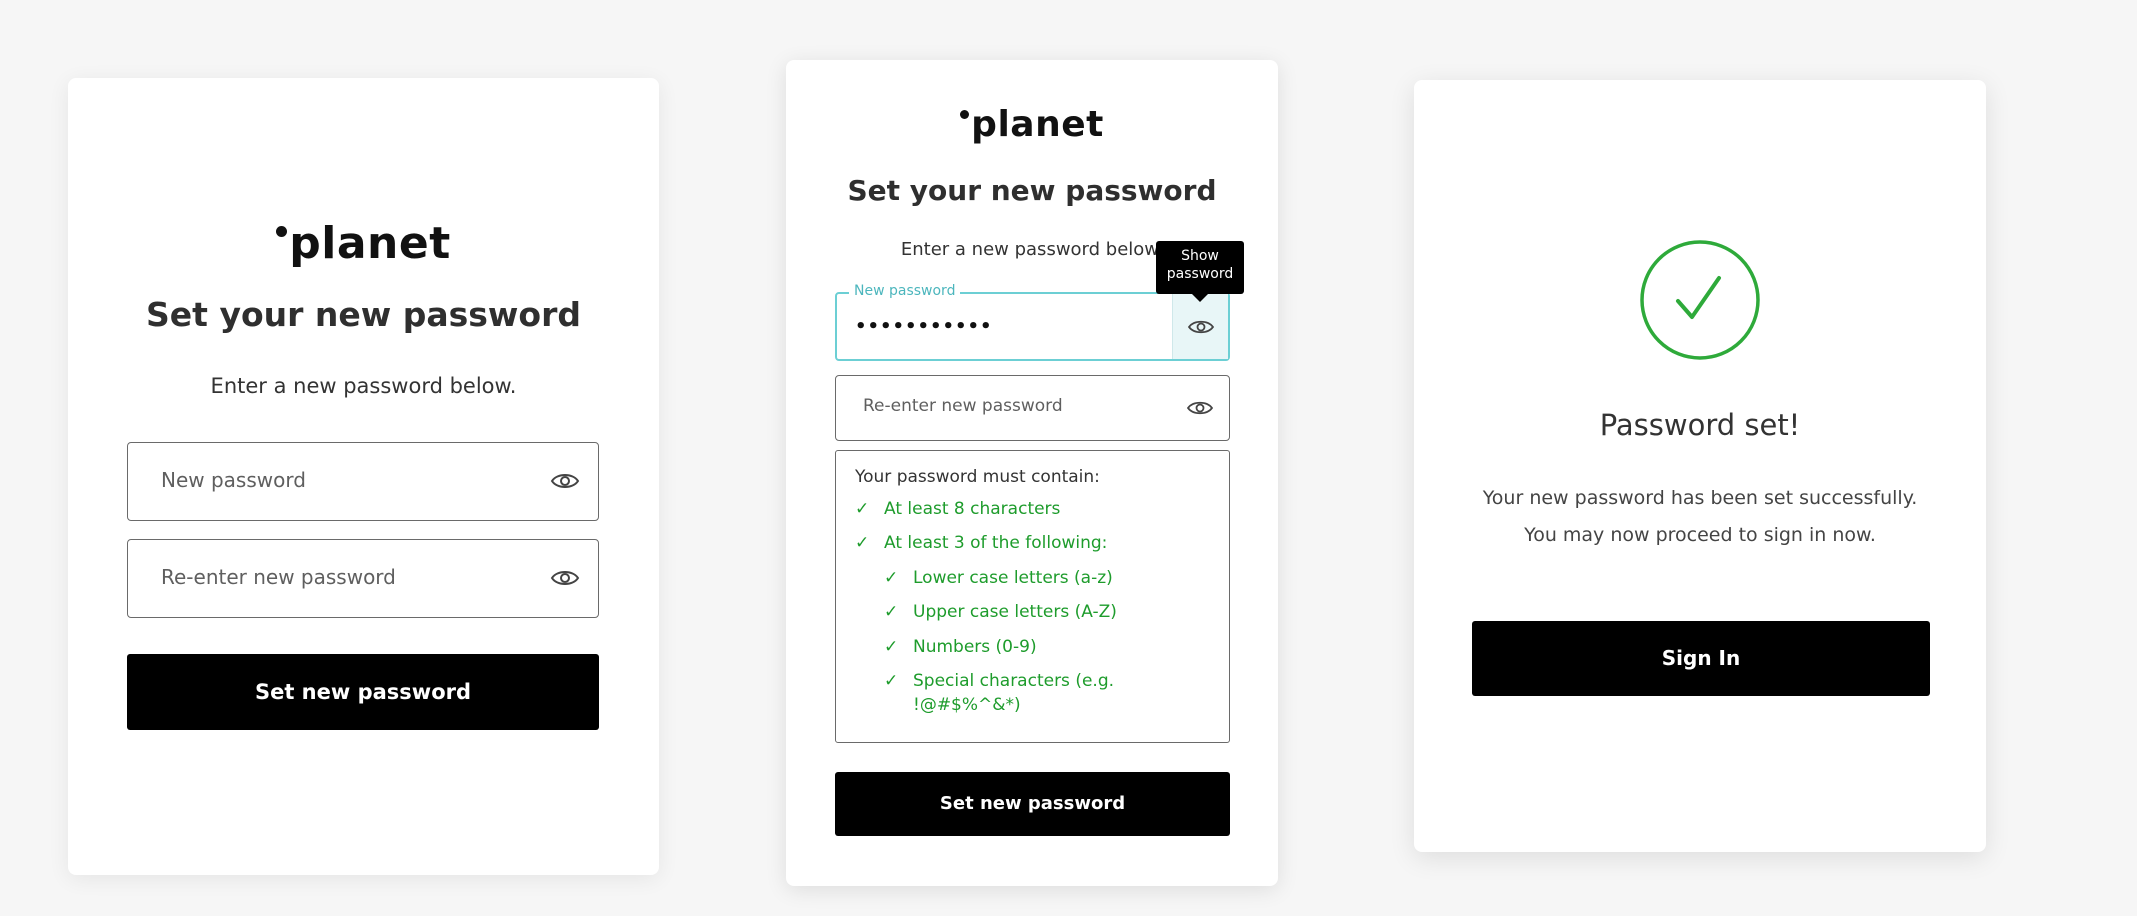  I want to click on new-password-label: New password, so click(905, 291).